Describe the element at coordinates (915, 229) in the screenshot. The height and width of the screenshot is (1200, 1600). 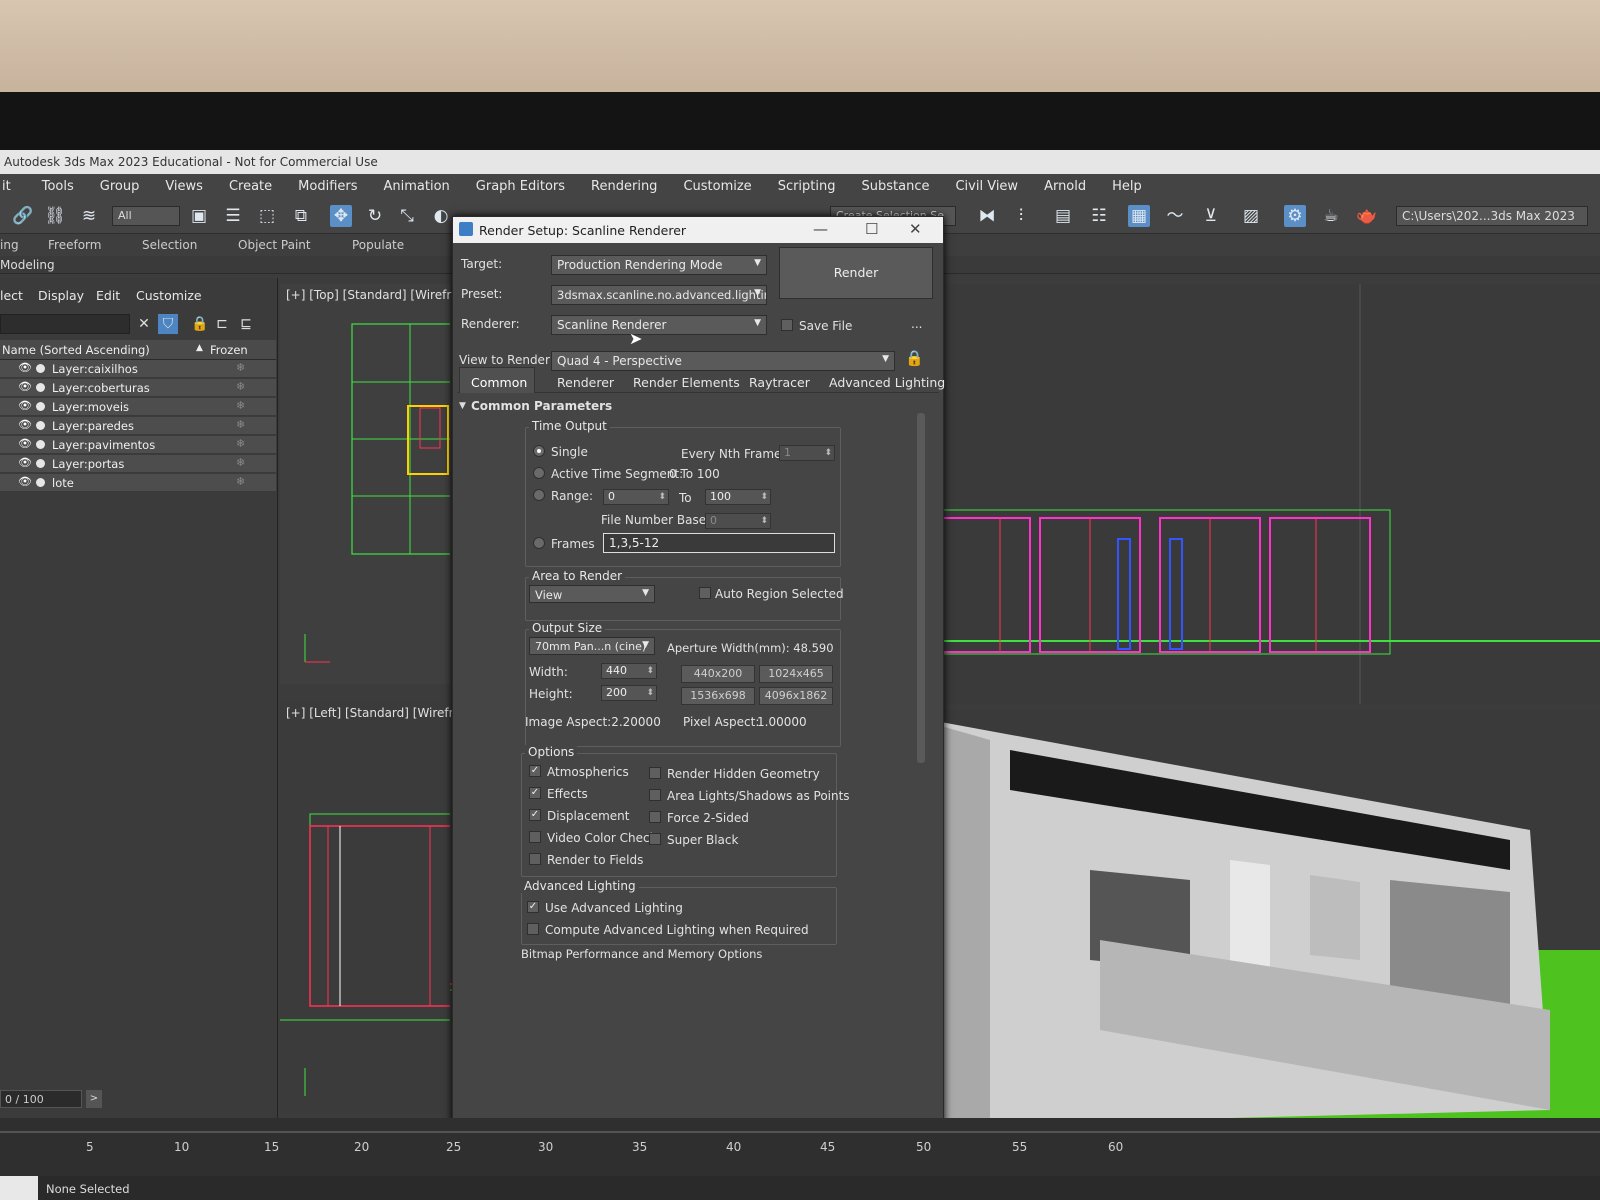
I see `close-icon: ✕` at that location.